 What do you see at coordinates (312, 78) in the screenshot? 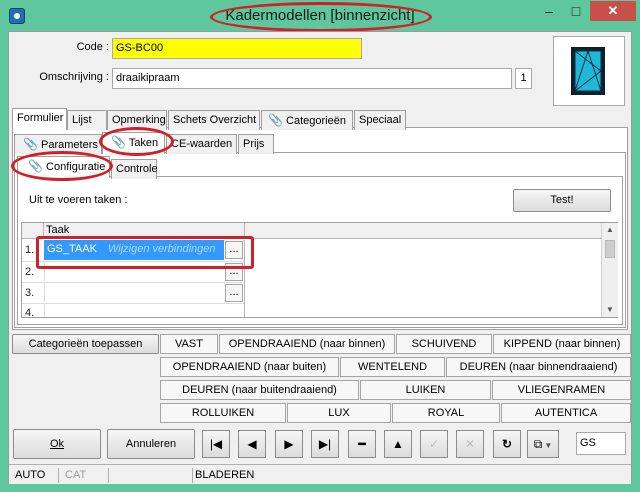
I see `omschrijving-field: draaikipraam` at bounding box center [312, 78].